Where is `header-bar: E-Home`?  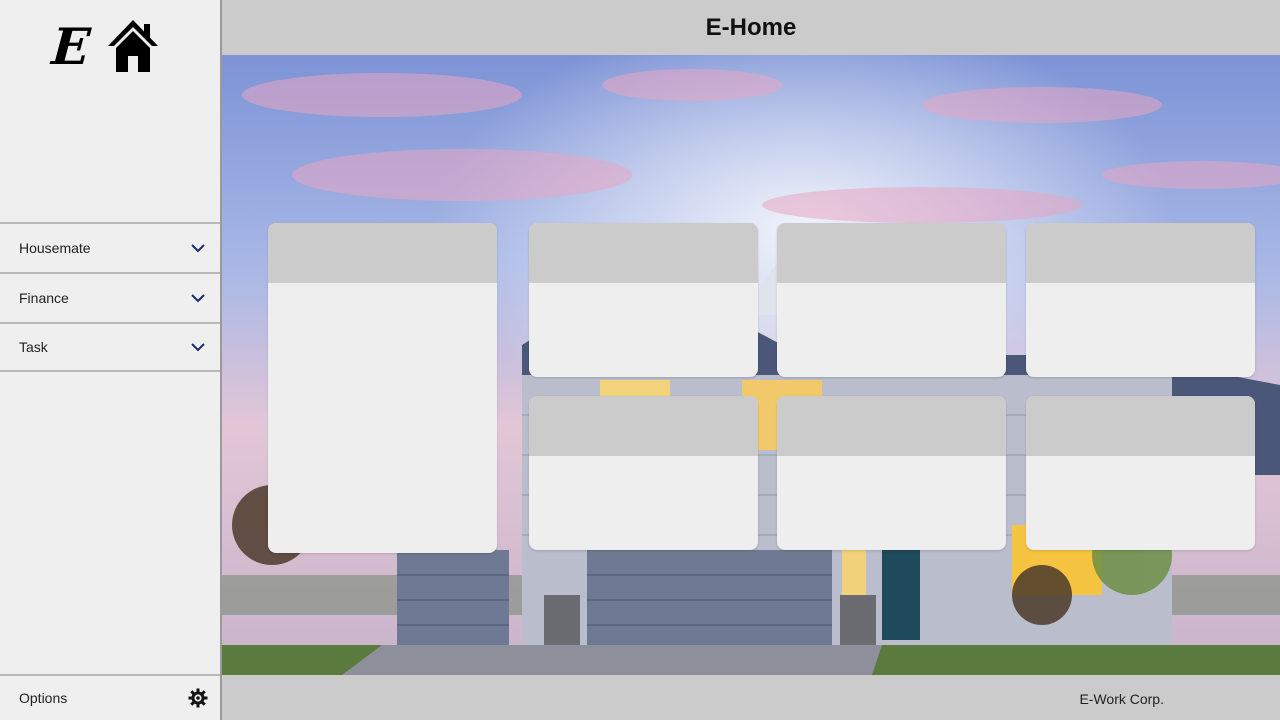
header-bar: E-Home is located at coordinates (751, 27).